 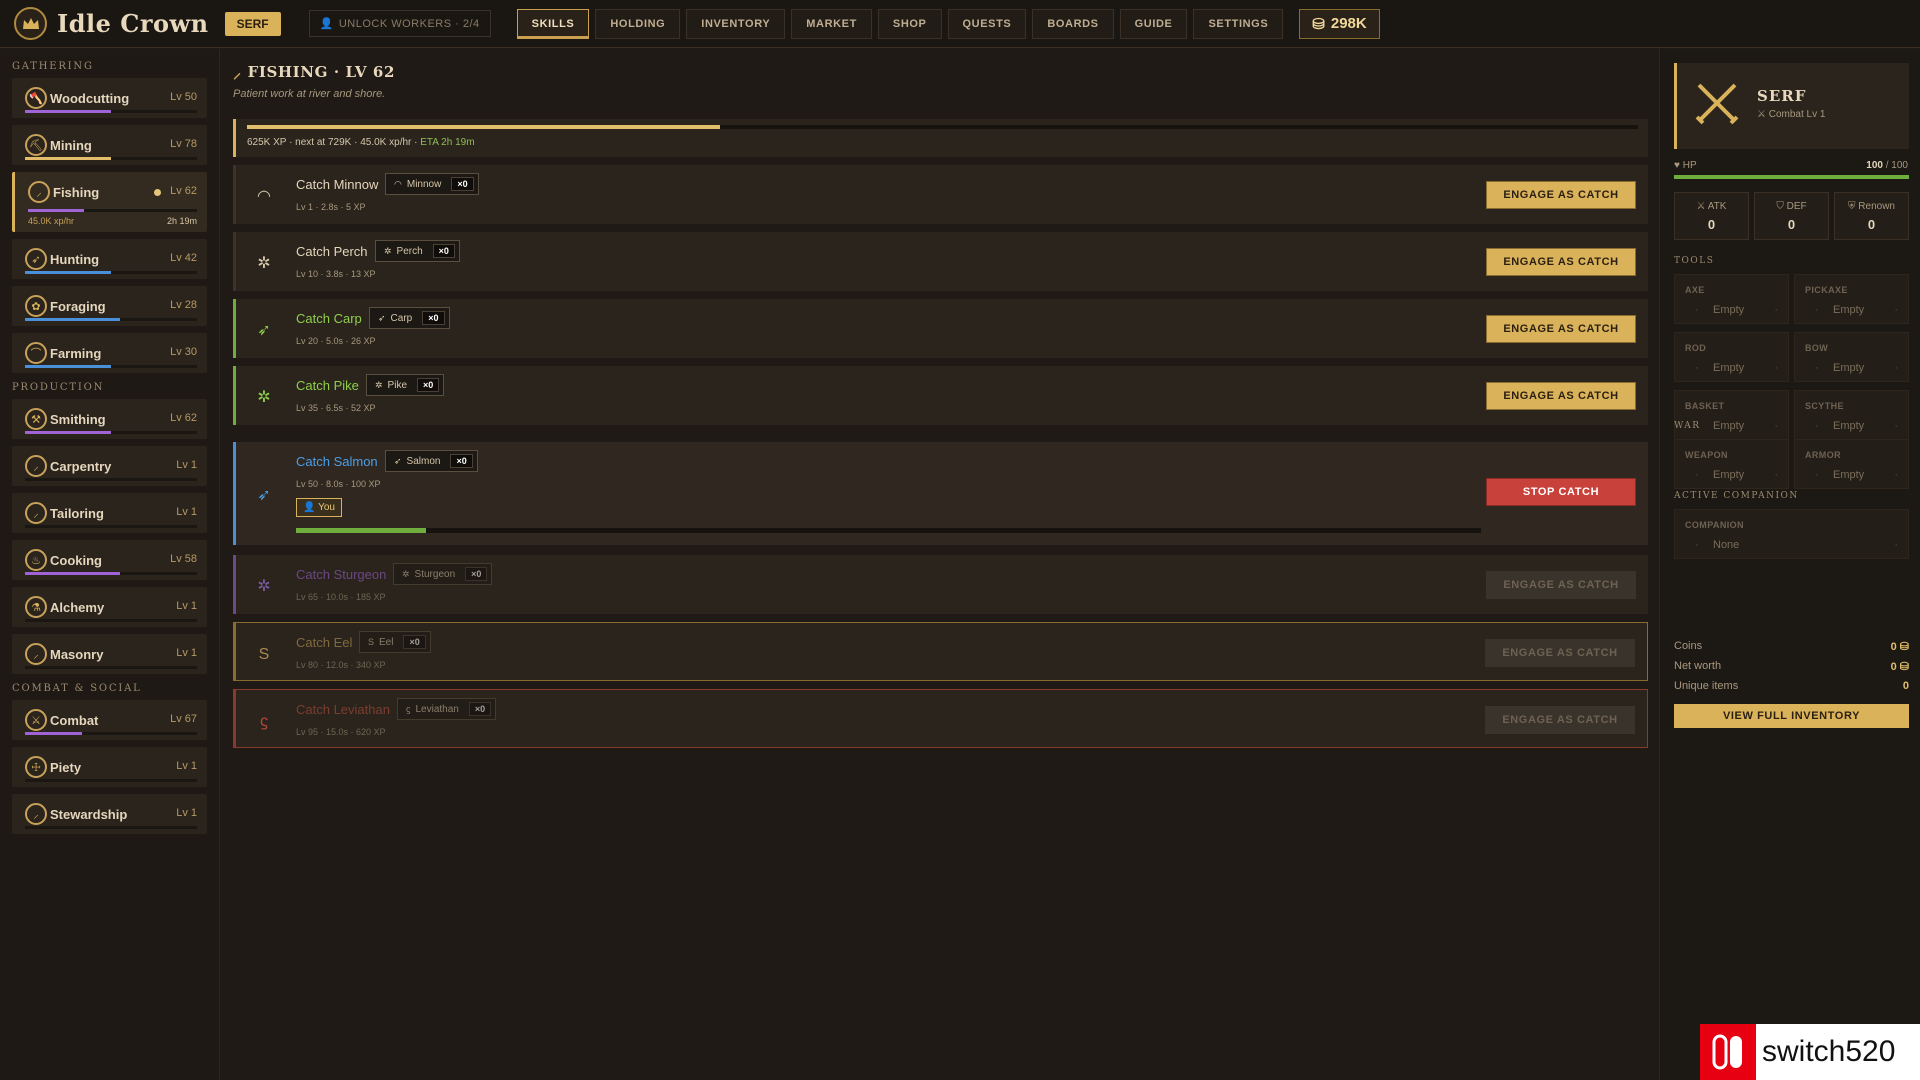 What do you see at coordinates (109, 466) in the screenshot?
I see `sidebar-item-carpentry: ⸝ Carpentry Lv 1` at bounding box center [109, 466].